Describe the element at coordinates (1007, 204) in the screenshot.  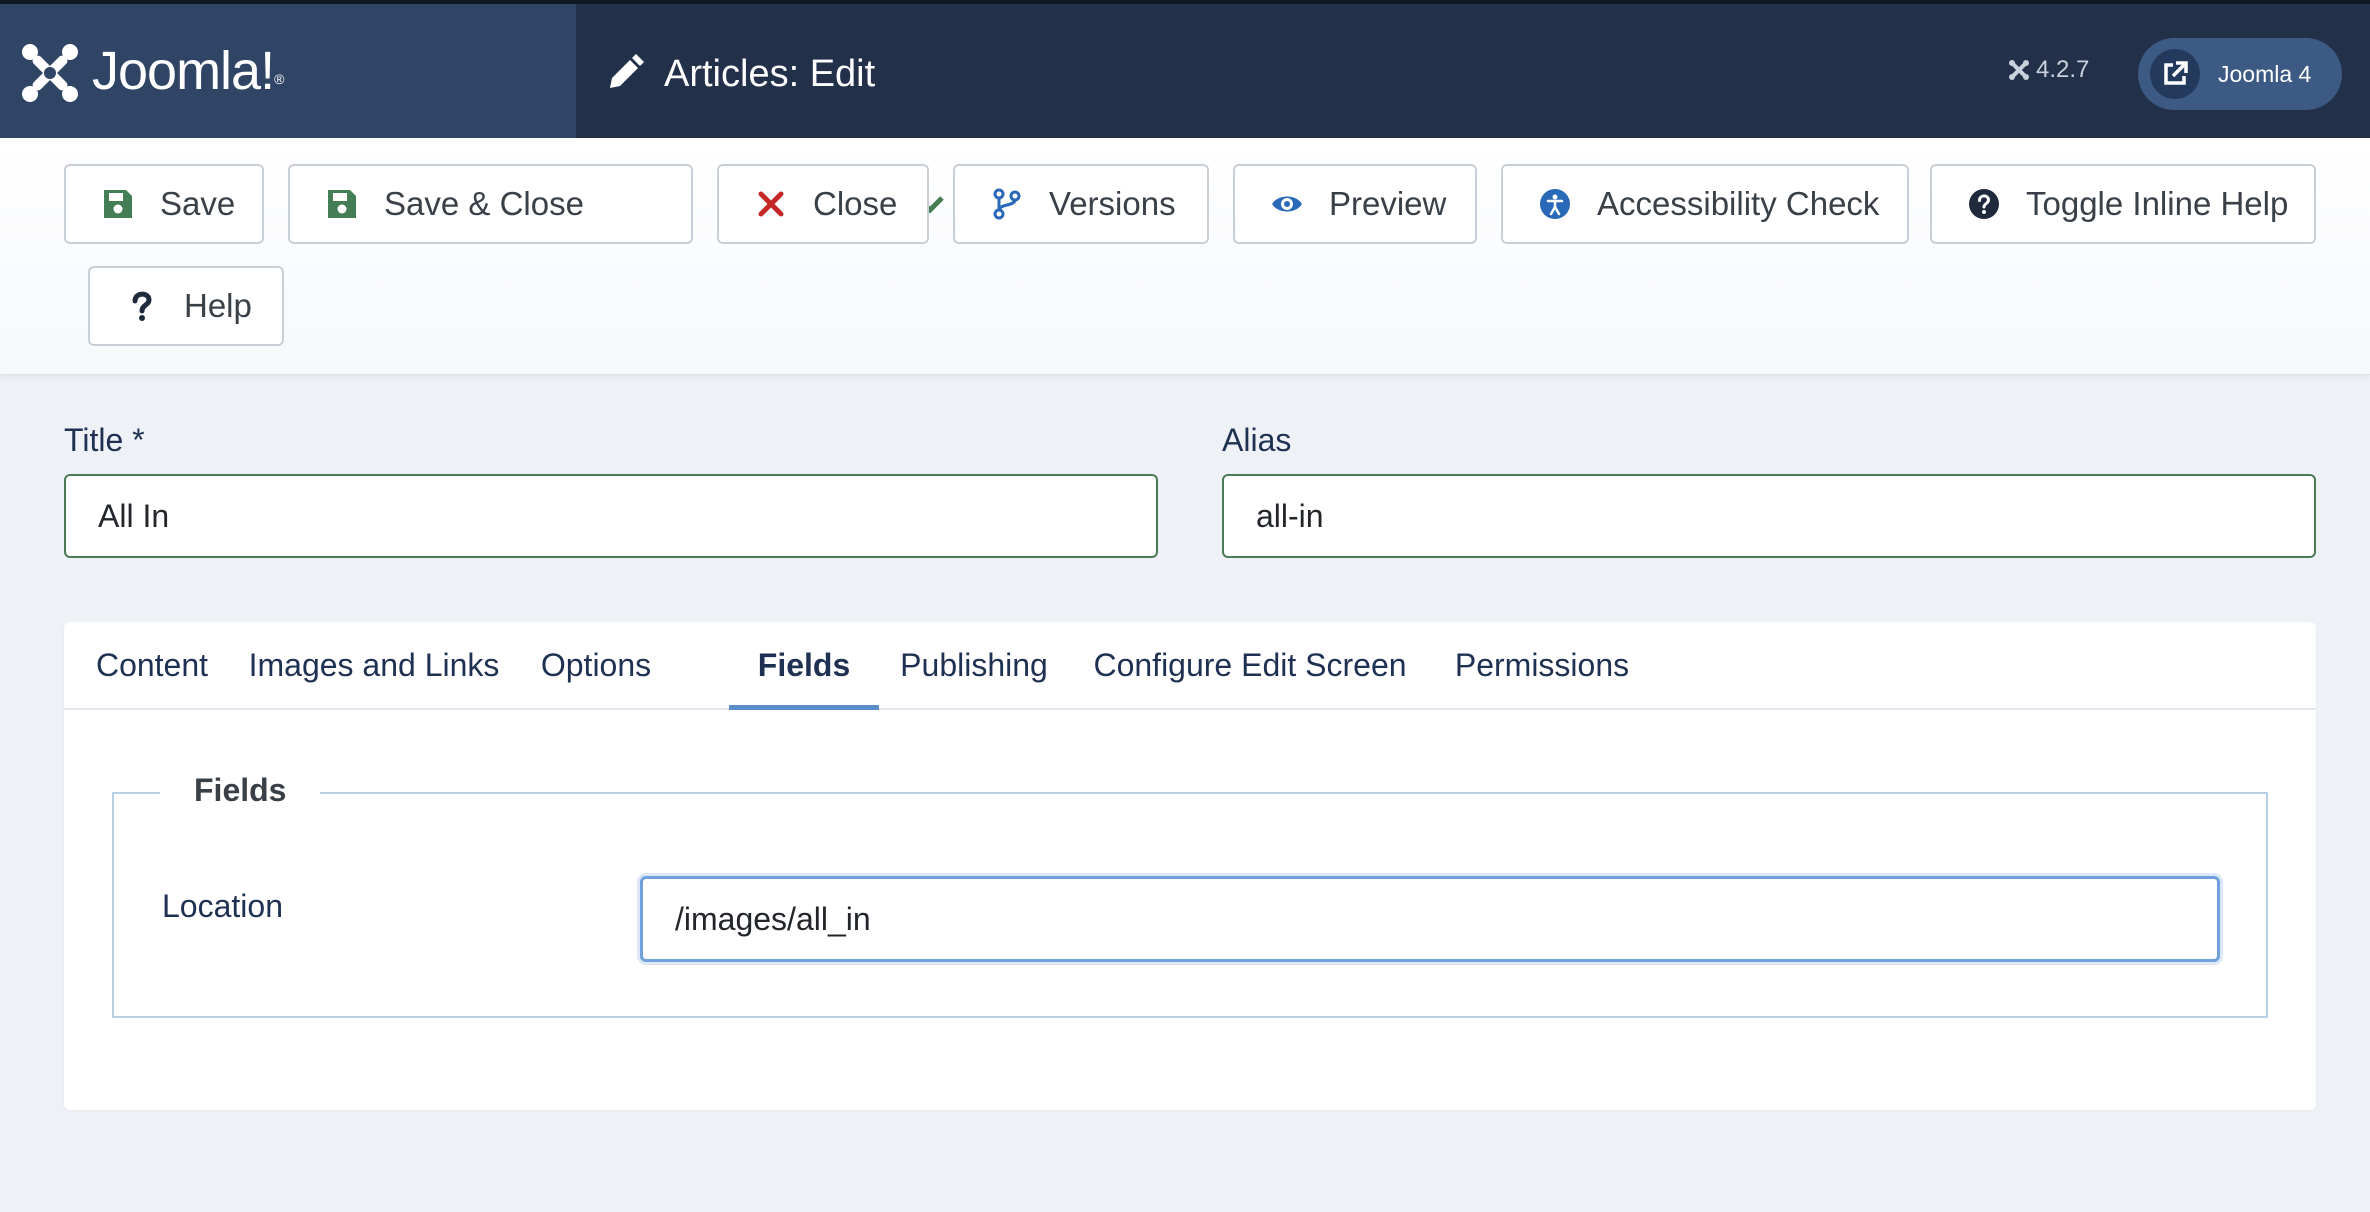
I see `code-branch-icon` at that location.